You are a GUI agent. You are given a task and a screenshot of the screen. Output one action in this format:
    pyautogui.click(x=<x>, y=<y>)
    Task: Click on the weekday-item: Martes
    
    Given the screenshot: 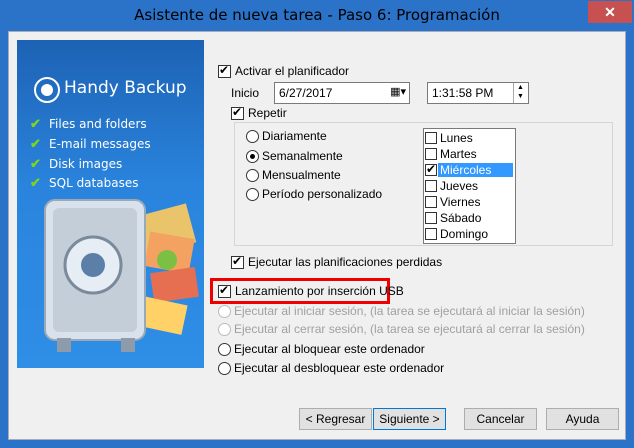 What is the action you would take?
    pyautogui.click(x=469, y=154)
    